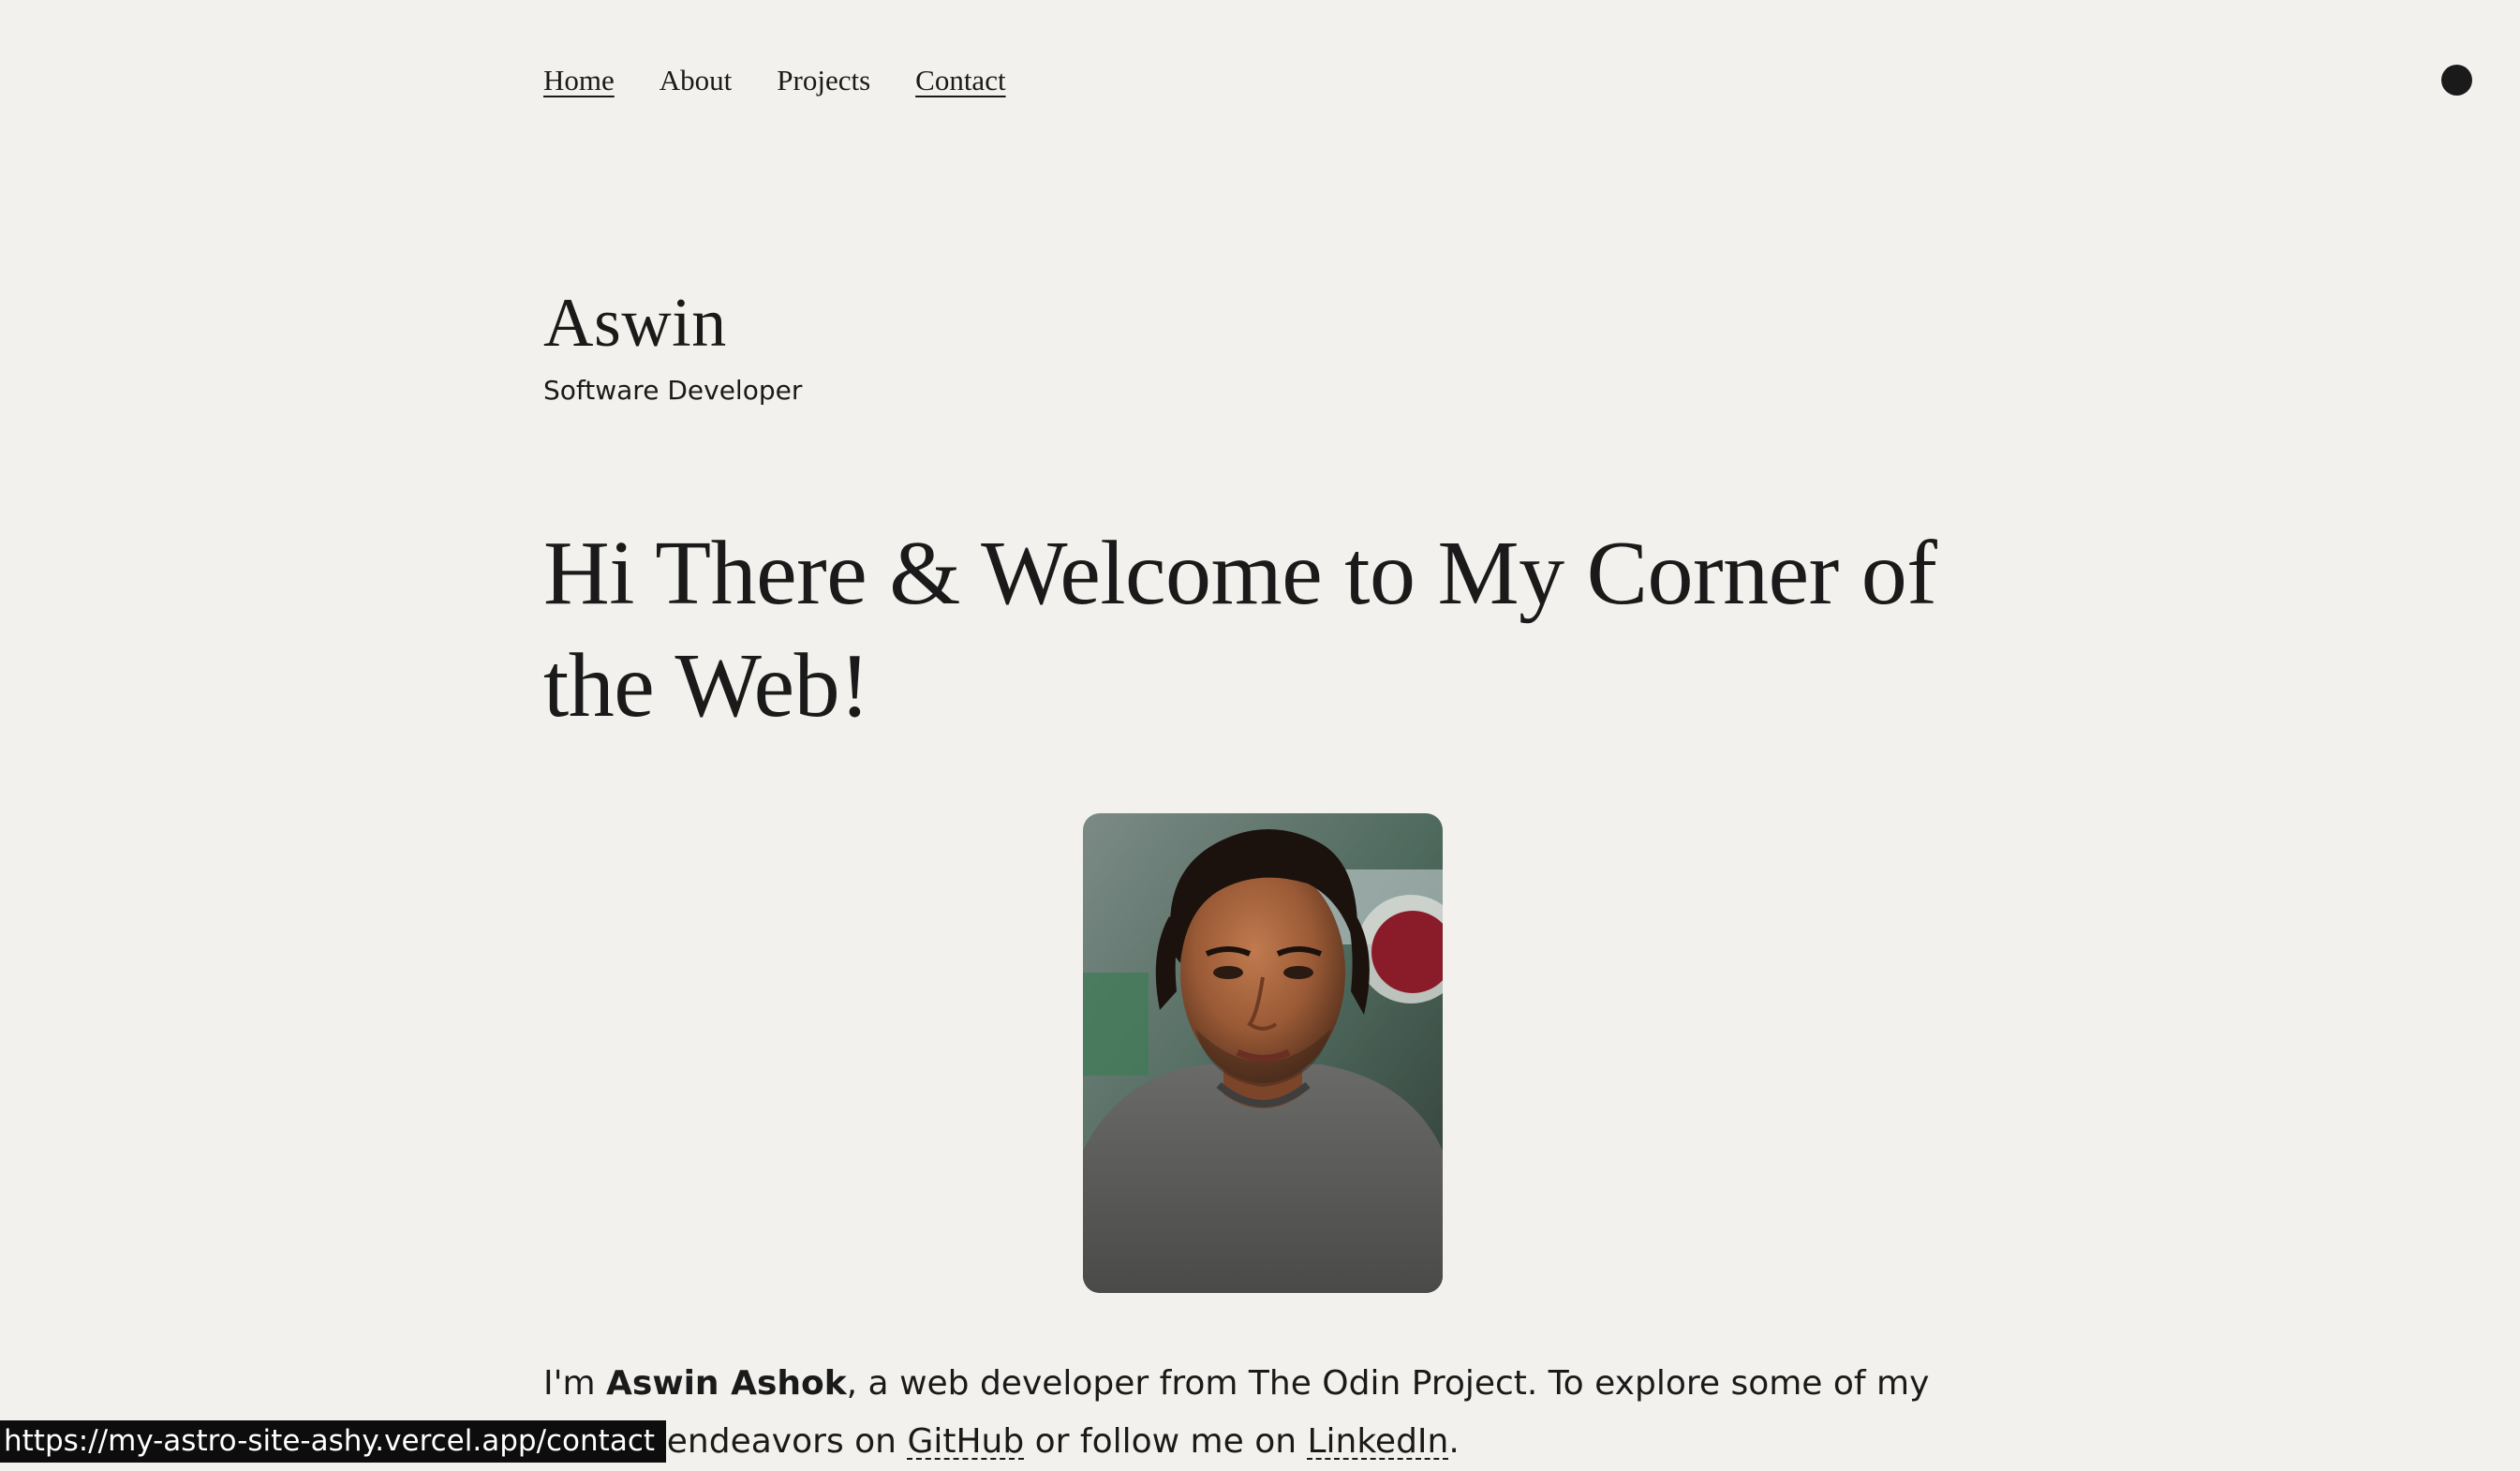  What do you see at coordinates (726, 1384) in the screenshot?
I see `intro-name: Aswin Ashok` at bounding box center [726, 1384].